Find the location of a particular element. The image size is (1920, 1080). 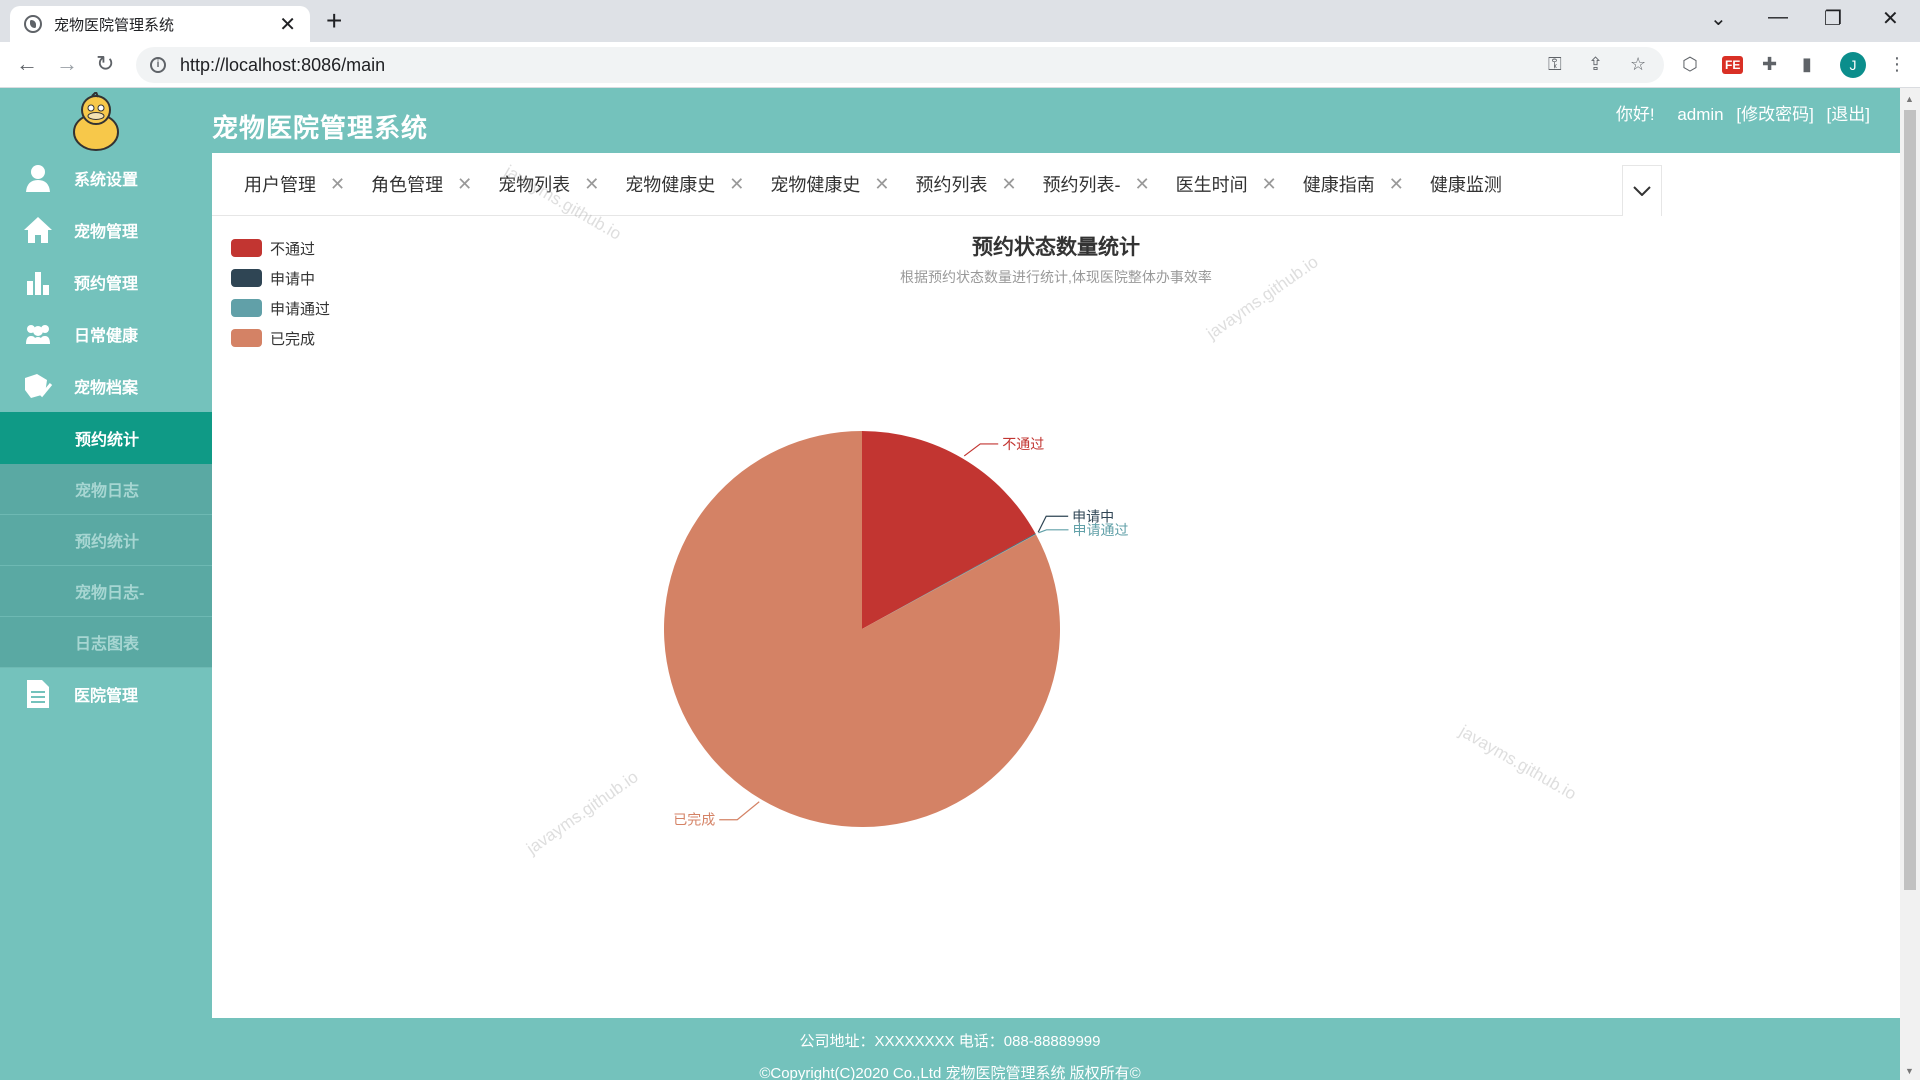

folder-check-icon is located at coordinates (38, 386).